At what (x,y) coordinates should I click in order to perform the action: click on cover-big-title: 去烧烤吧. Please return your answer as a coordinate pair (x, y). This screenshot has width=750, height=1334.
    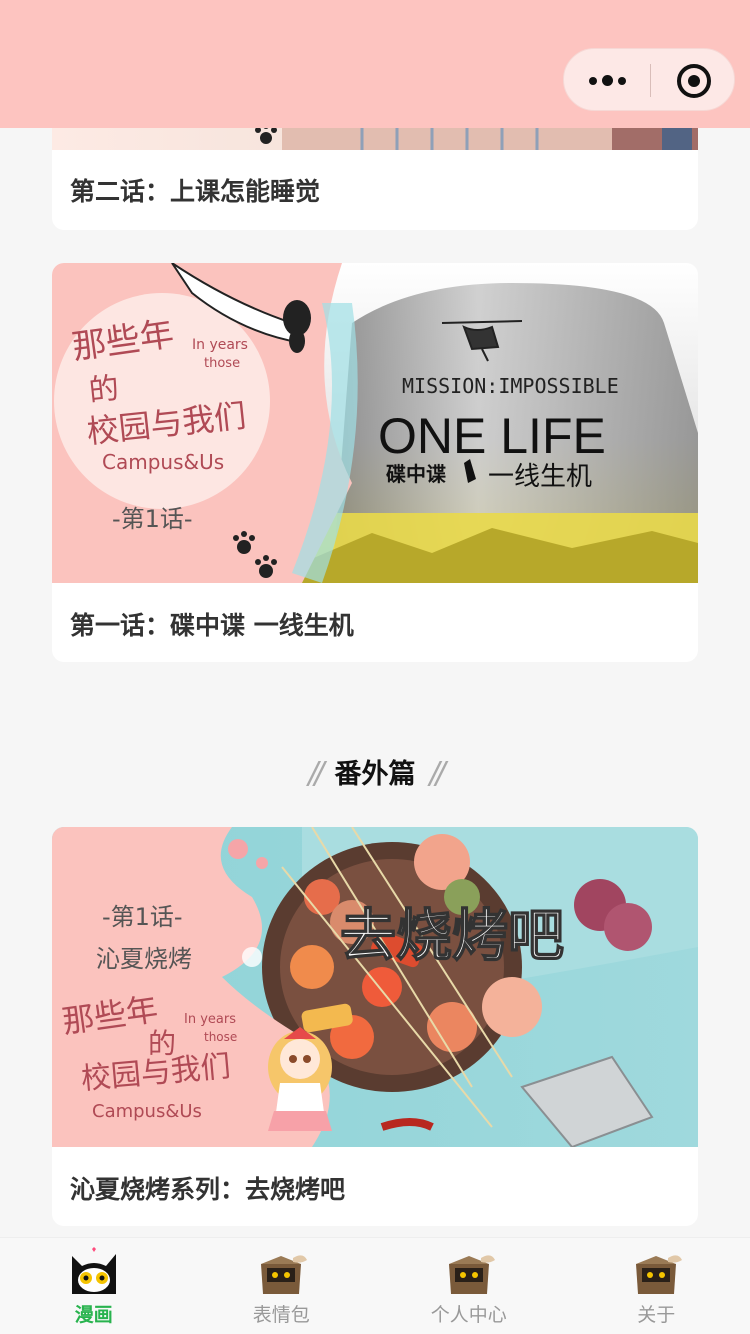
    Looking at the image, I should click on (452, 936).